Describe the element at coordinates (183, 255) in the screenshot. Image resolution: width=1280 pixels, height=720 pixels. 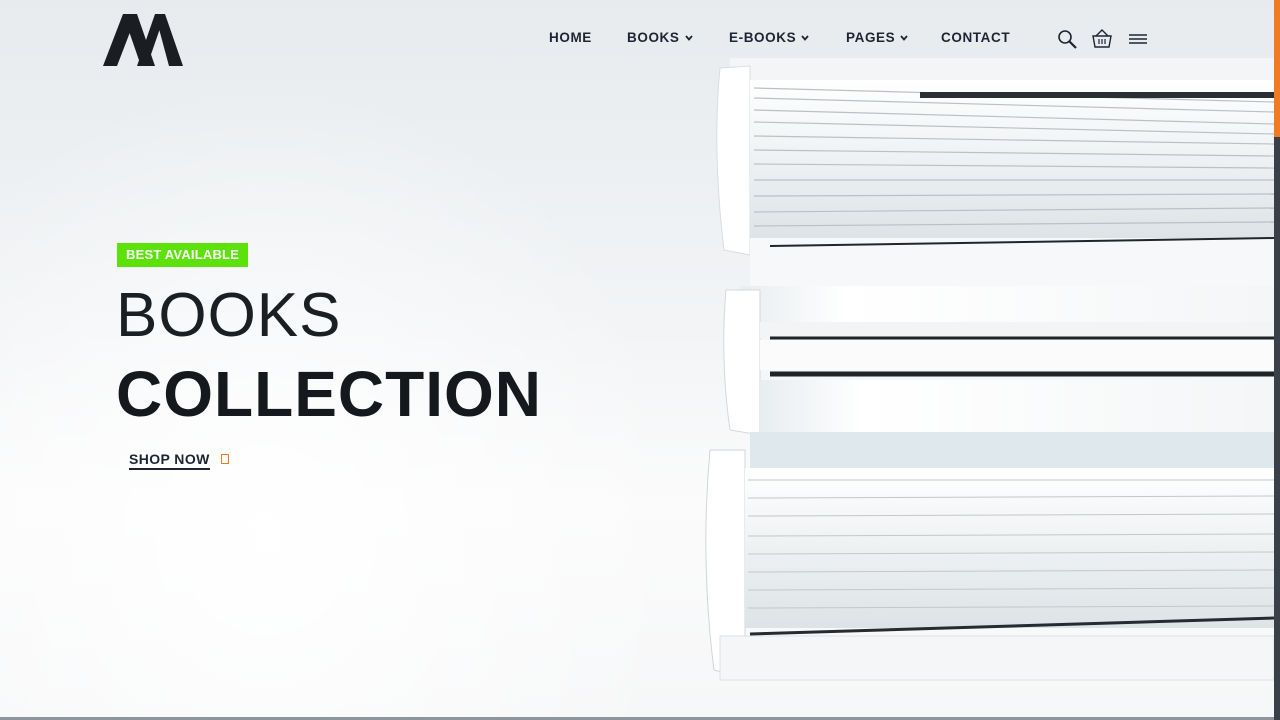
I see `hero-badge: BEST AVAILABLE` at that location.